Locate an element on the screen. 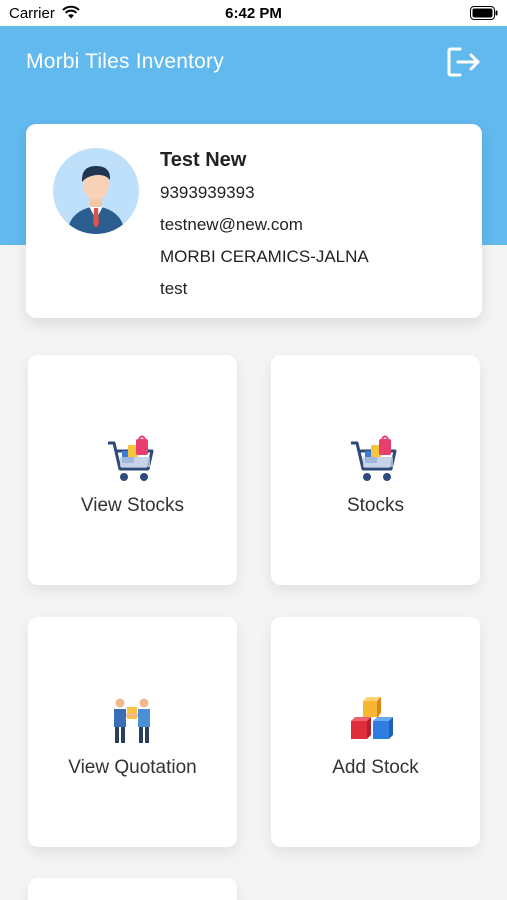 The image size is (507, 900). profile-name: Test New is located at coordinates (203, 160).